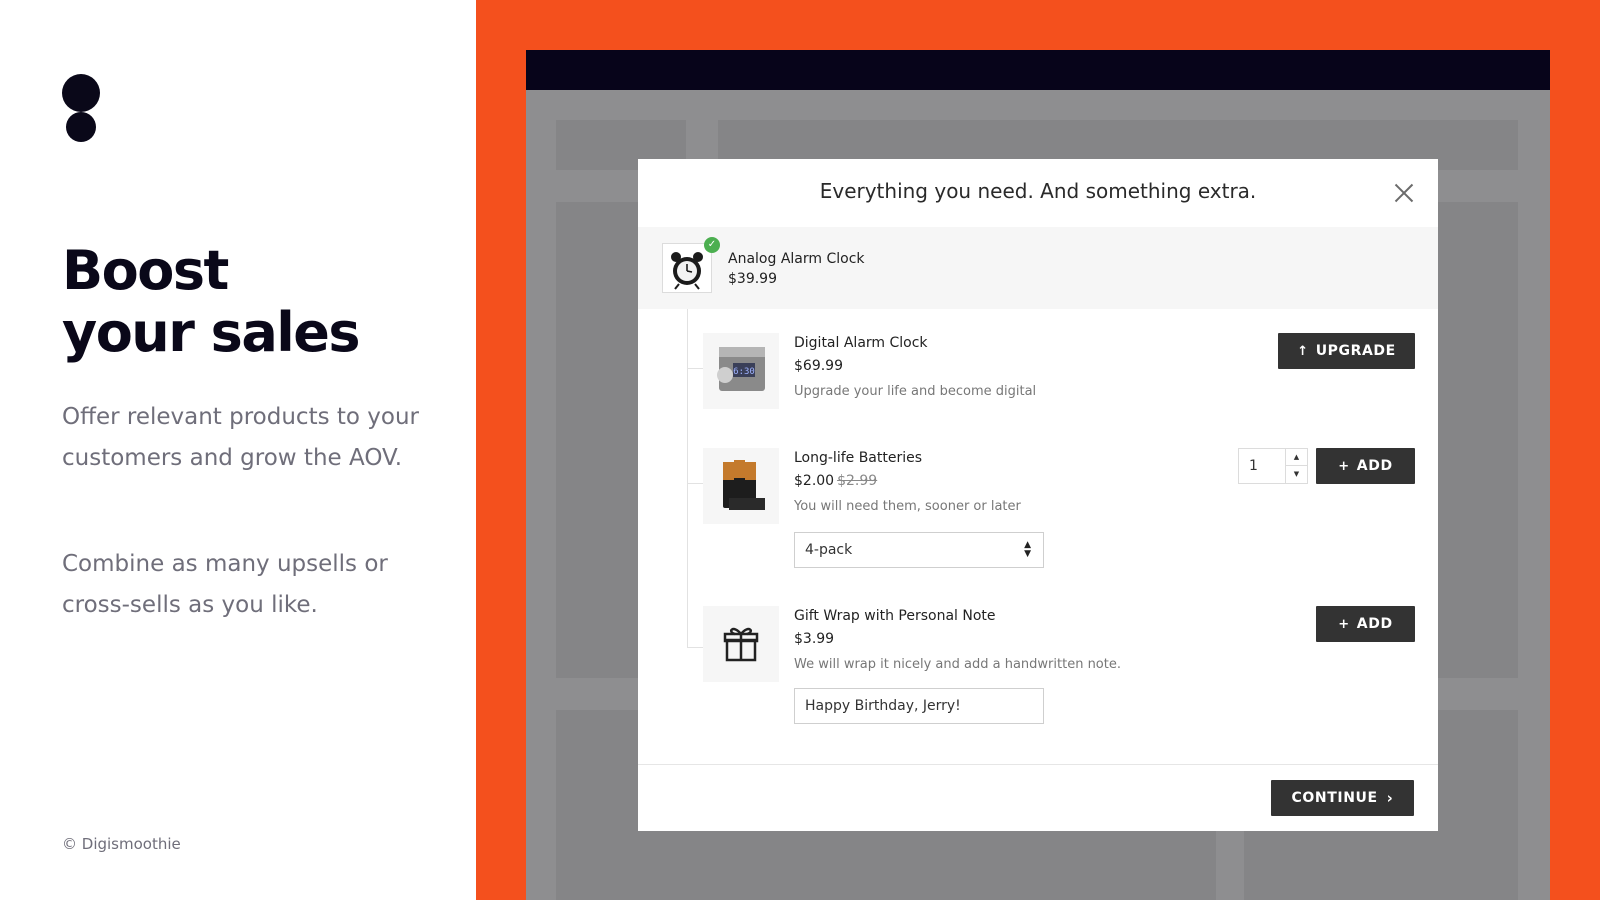 The image size is (1600, 900). Describe the element at coordinates (687, 478) in the screenshot. I see `tree-connector` at that location.